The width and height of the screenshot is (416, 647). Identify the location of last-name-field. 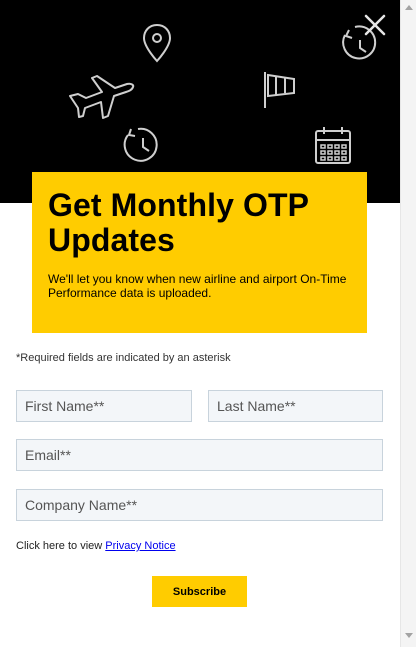
(295, 406).